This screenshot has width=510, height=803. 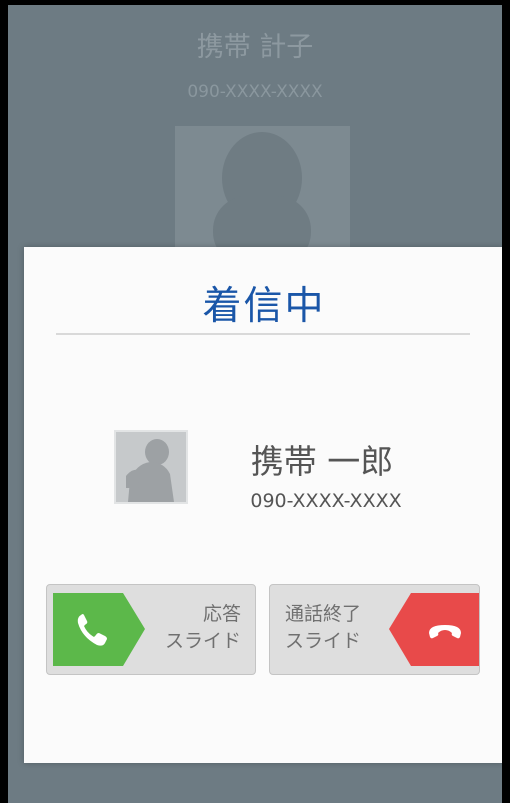 What do you see at coordinates (264, 306) in the screenshot?
I see `dialog-title: 着信中` at bounding box center [264, 306].